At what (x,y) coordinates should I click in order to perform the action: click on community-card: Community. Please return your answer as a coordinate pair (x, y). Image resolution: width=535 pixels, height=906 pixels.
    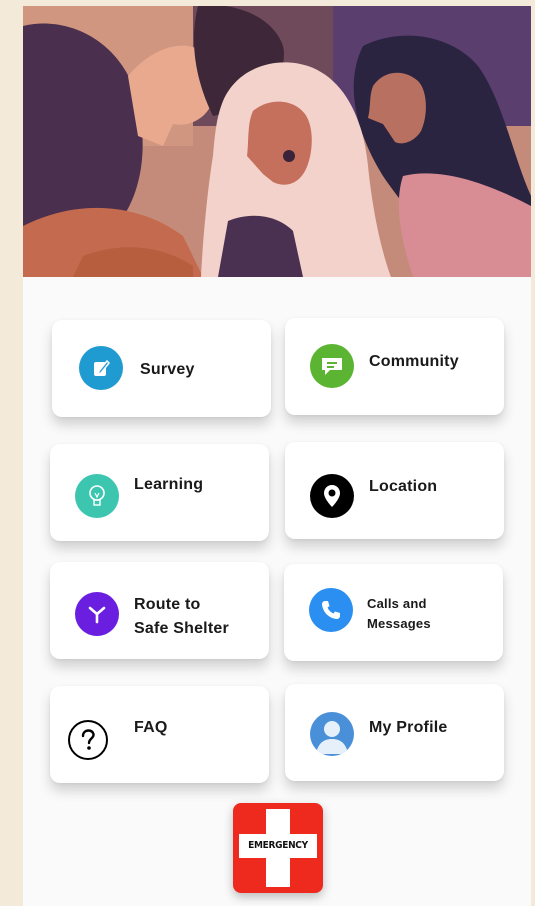
    Looking at the image, I should click on (394, 366).